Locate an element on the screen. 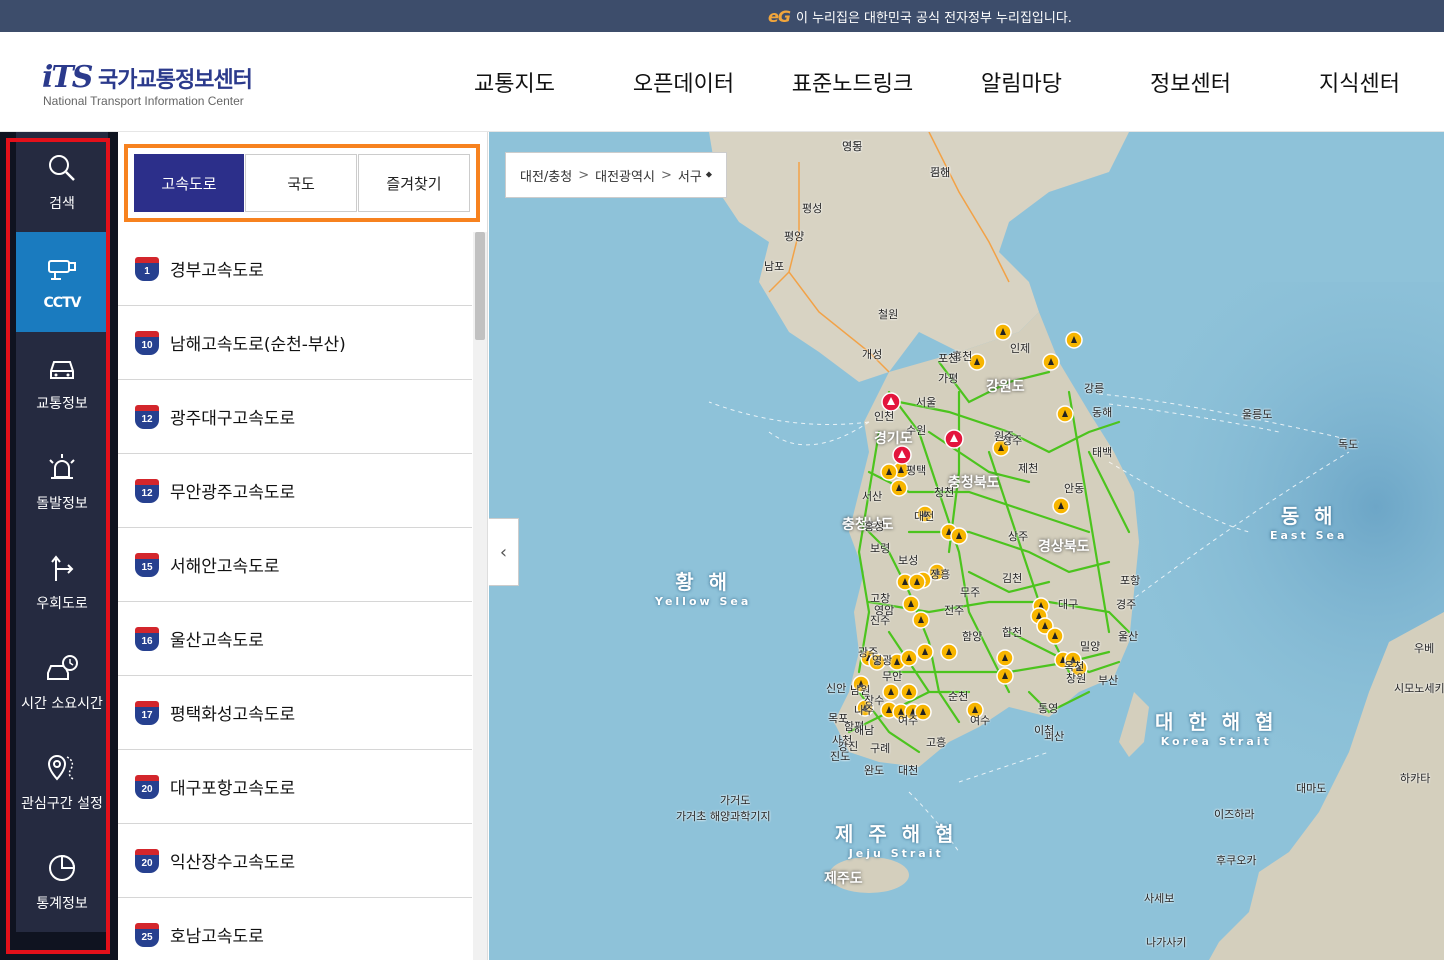 This screenshot has width=1444, height=960. cctv-icon is located at coordinates (62, 270).